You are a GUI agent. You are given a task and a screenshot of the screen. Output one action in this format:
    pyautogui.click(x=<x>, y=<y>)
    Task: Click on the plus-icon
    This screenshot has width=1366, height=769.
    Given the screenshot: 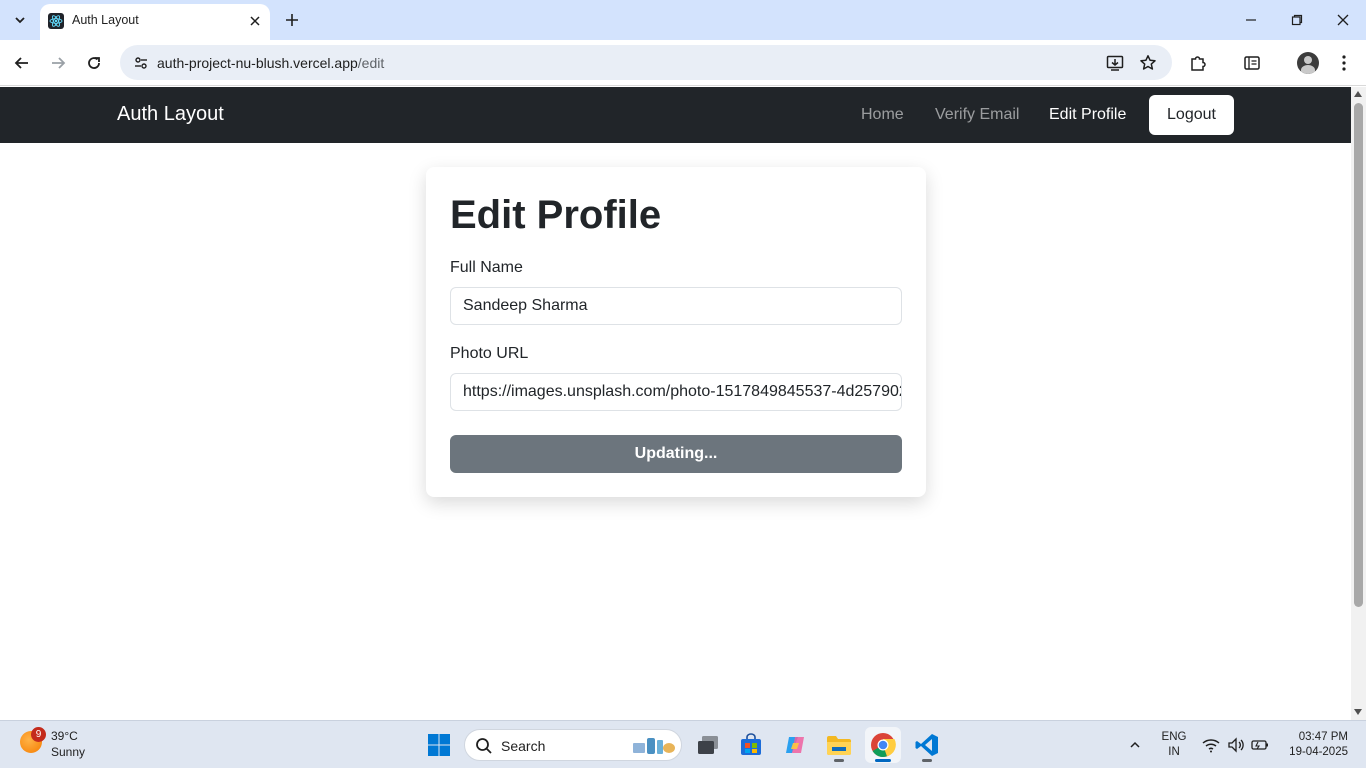 What is the action you would take?
    pyautogui.click(x=292, y=20)
    